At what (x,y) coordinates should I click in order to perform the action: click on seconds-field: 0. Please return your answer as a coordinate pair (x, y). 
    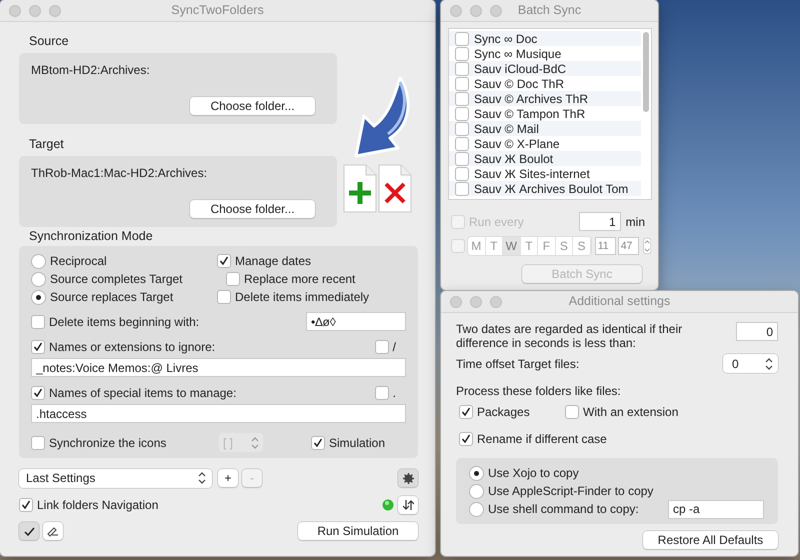
    Looking at the image, I should click on (757, 331).